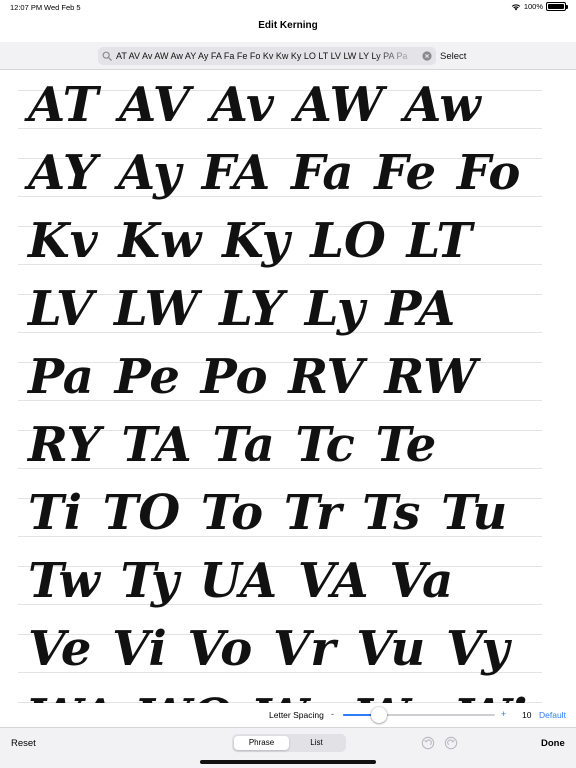 Image resolution: width=576 pixels, height=768 pixels. What do you see at coordinates (23, 743) in the screenshot?
I see `reset-button: Reset` at bounding box center [23, 743].